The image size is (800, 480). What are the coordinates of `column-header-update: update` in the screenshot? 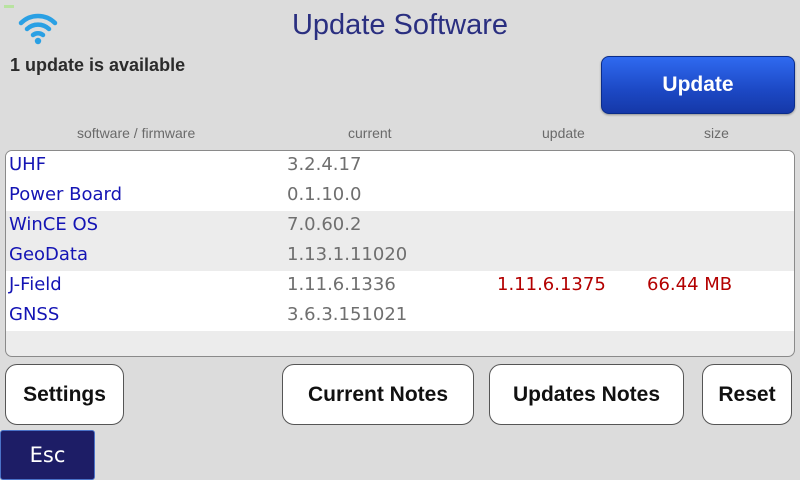 It's located at (563, 133).